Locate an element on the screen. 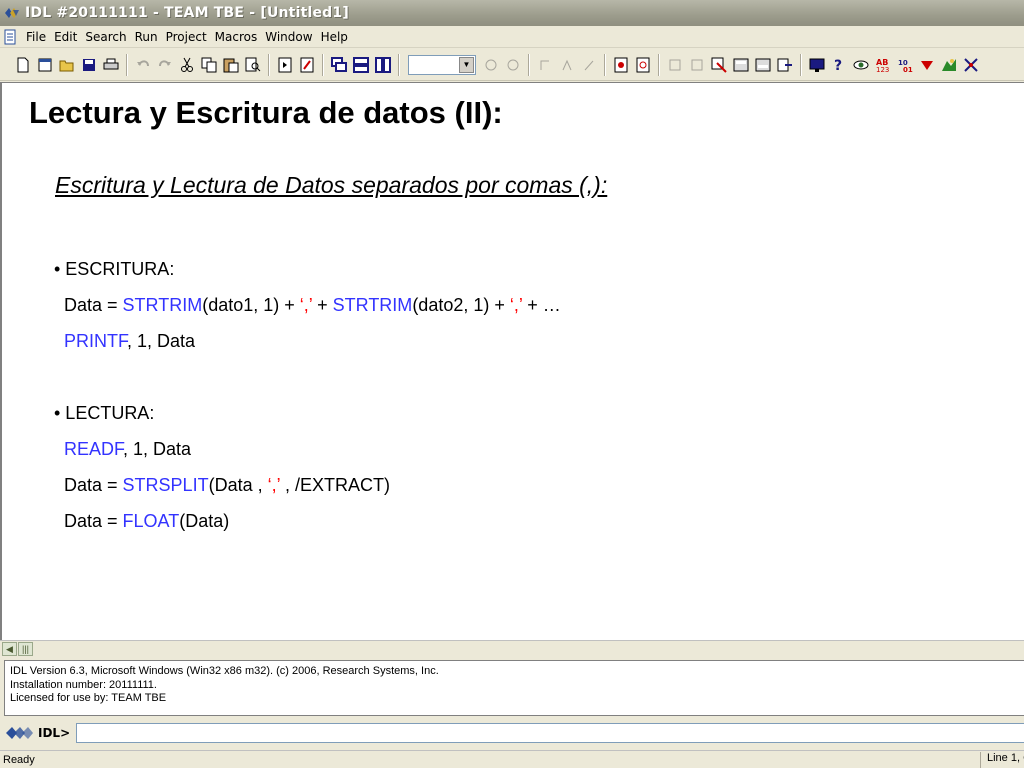 This screenshot has width=1024, height=768. find-icon is located at coordinates (253, 65).